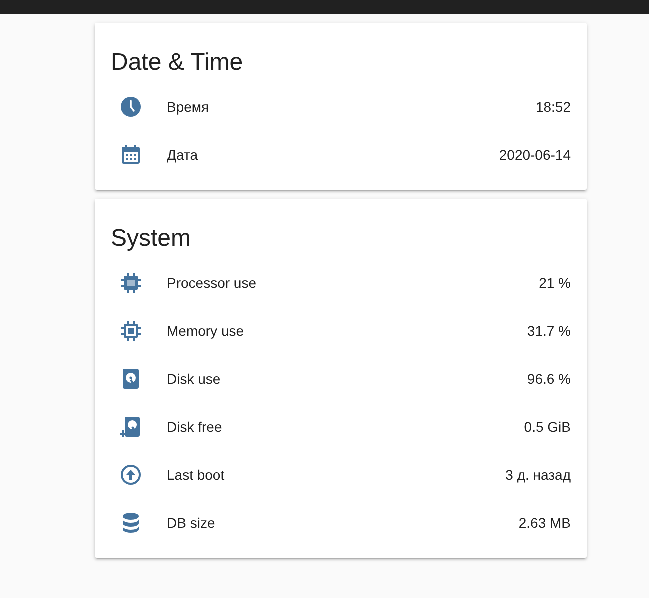 The height and width of the screenshot is (598, 649). What do you see at coordinates (549, 379) in the screenshot?
I see `row-value: 96.6 %` at bounding box center [549, 379].